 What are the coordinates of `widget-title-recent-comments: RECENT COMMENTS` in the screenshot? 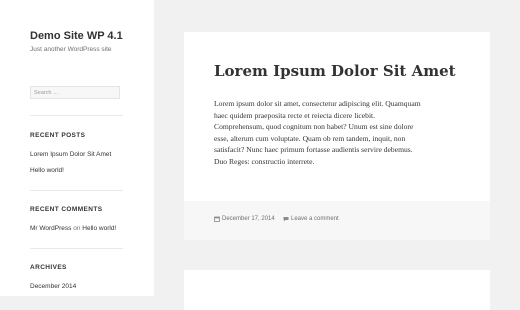 It's located at (66, 209).